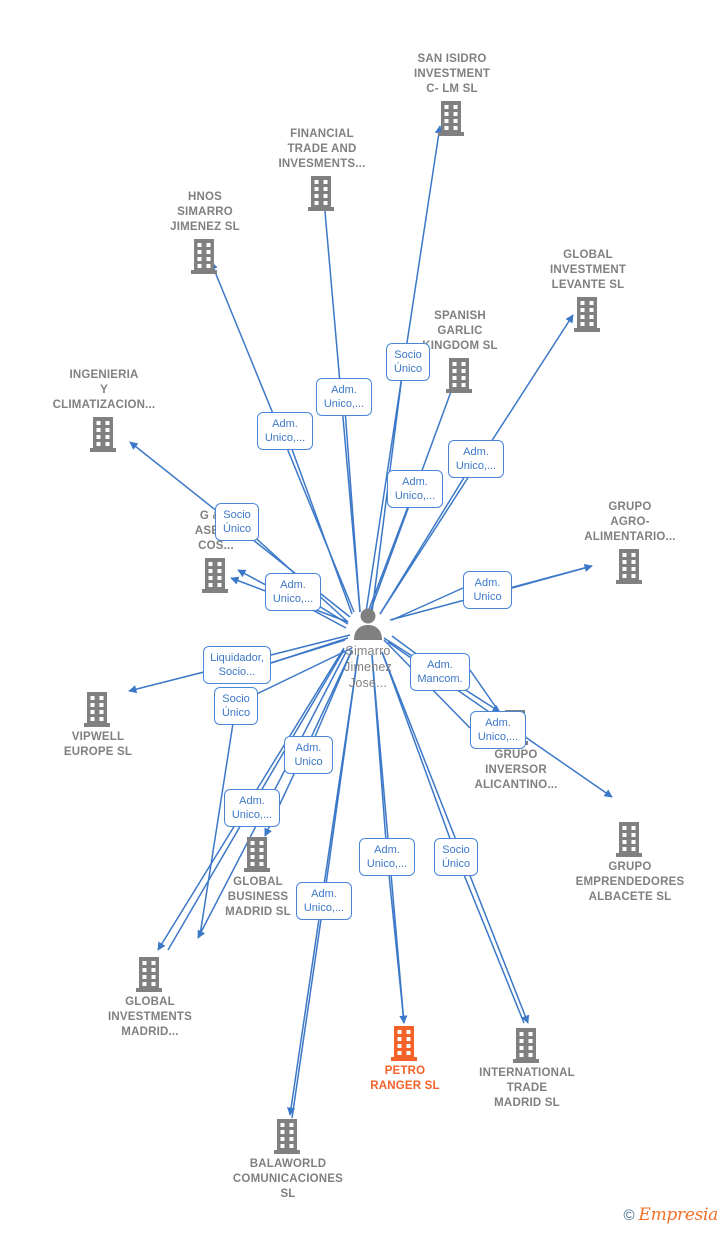 The height and width of the screenshot is (1235, 728). I want to click on node-grupo-emprendedores: GRUPO EMPRENDEDORES ALBACETE SL, so click(630, 862).